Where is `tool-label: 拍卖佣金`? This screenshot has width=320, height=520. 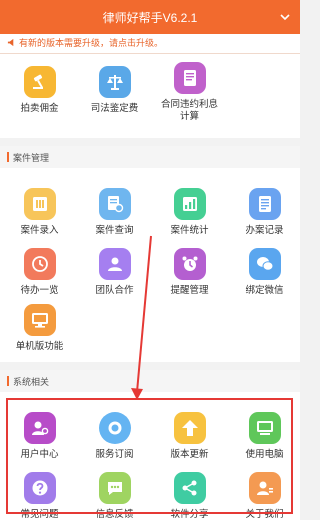 tool-label: 拍卖佣金 is located at coordinates (39, 108).